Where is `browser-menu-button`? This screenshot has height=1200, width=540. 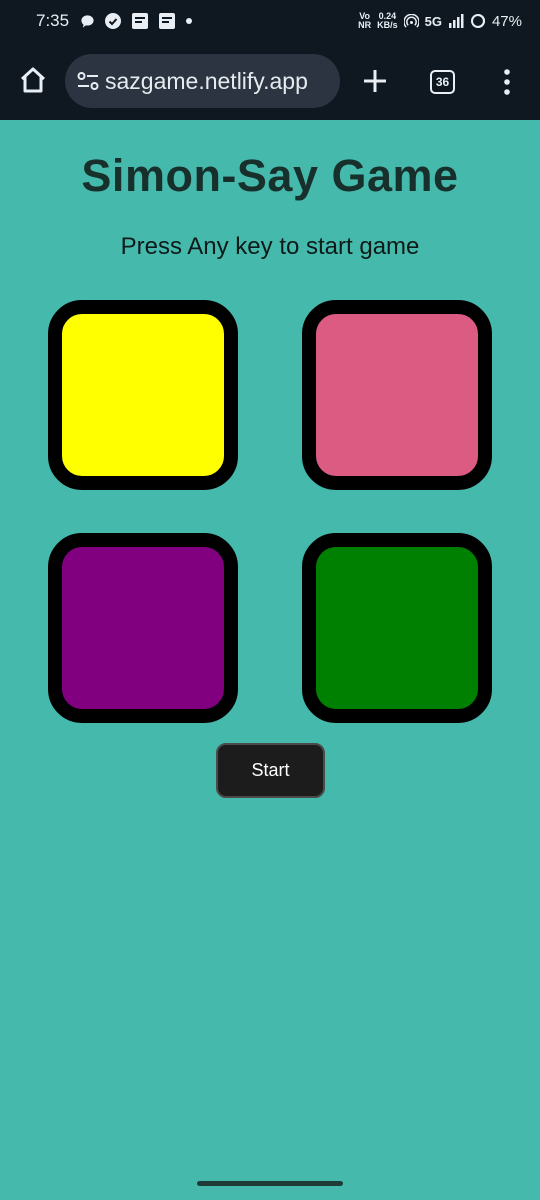
browser-menu-button is located at coordinates (507, 82).